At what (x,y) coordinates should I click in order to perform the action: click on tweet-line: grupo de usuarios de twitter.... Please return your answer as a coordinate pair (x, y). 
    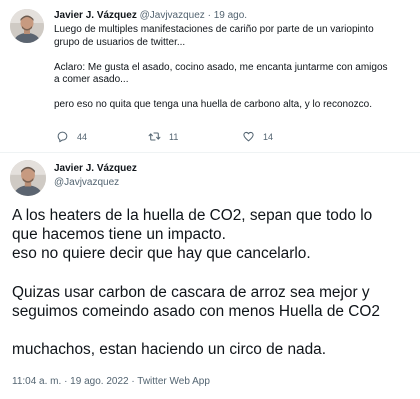
    Looking at the image, I should click on (120, 42).